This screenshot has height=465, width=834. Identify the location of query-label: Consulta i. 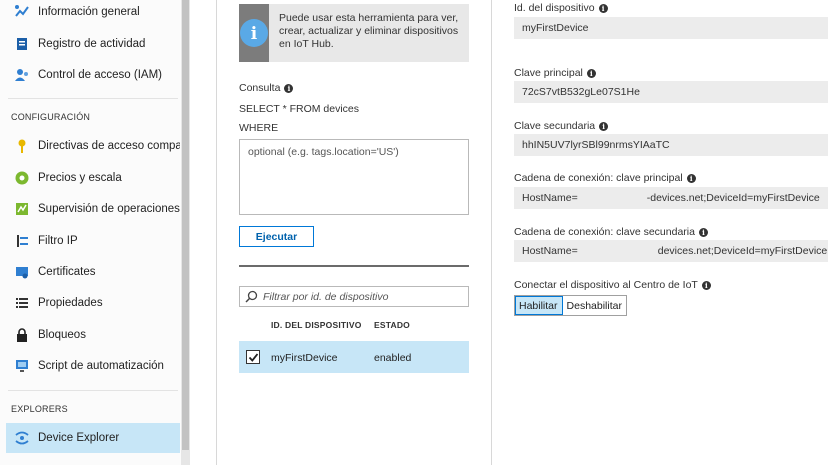
(266, 88).